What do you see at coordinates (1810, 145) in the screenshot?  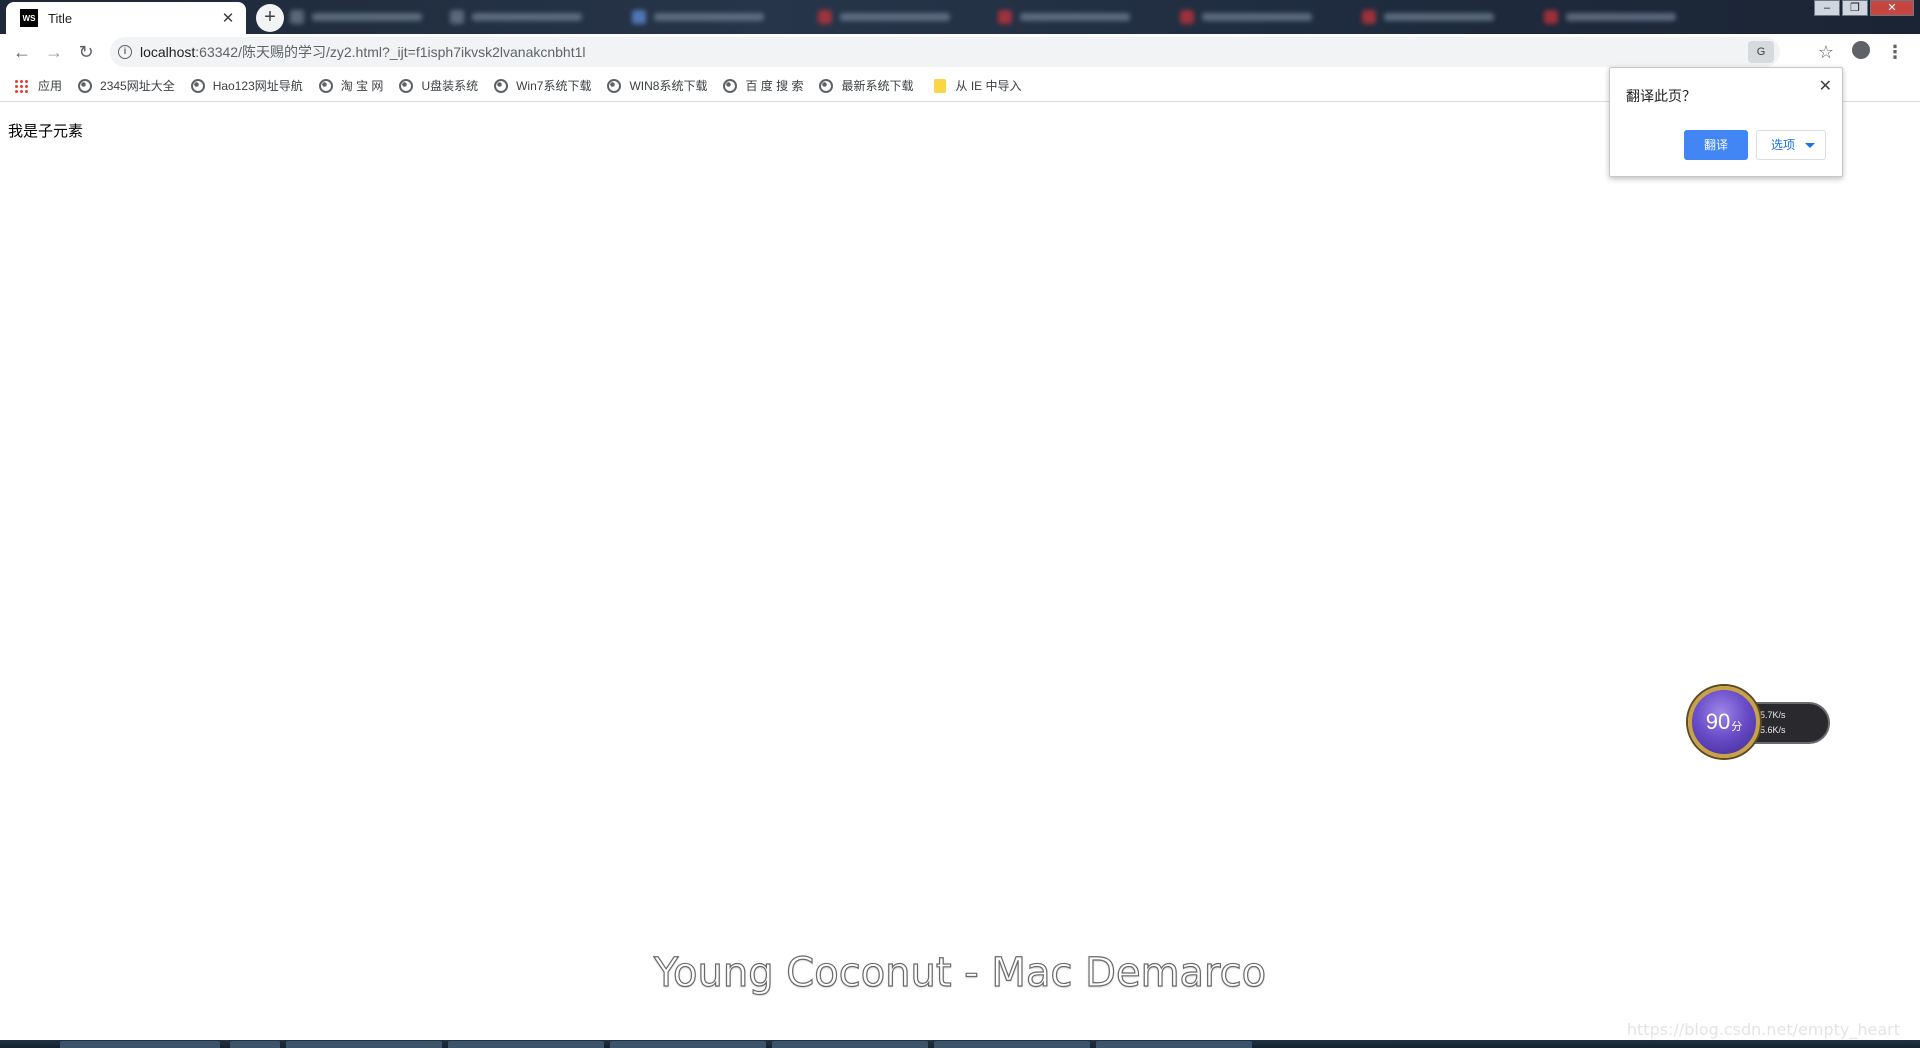 I see `chevron-down-icon` at bounding box center [1810, 145].